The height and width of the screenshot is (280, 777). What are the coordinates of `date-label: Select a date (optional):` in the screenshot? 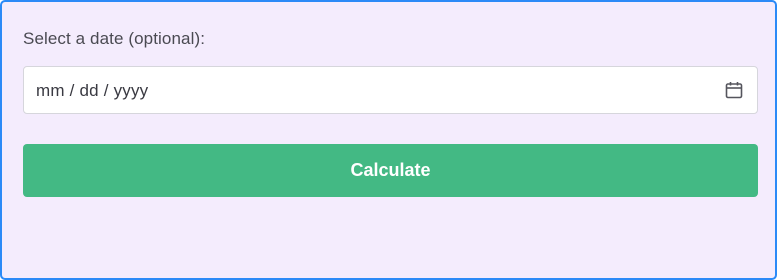 It's located at (114, 38).